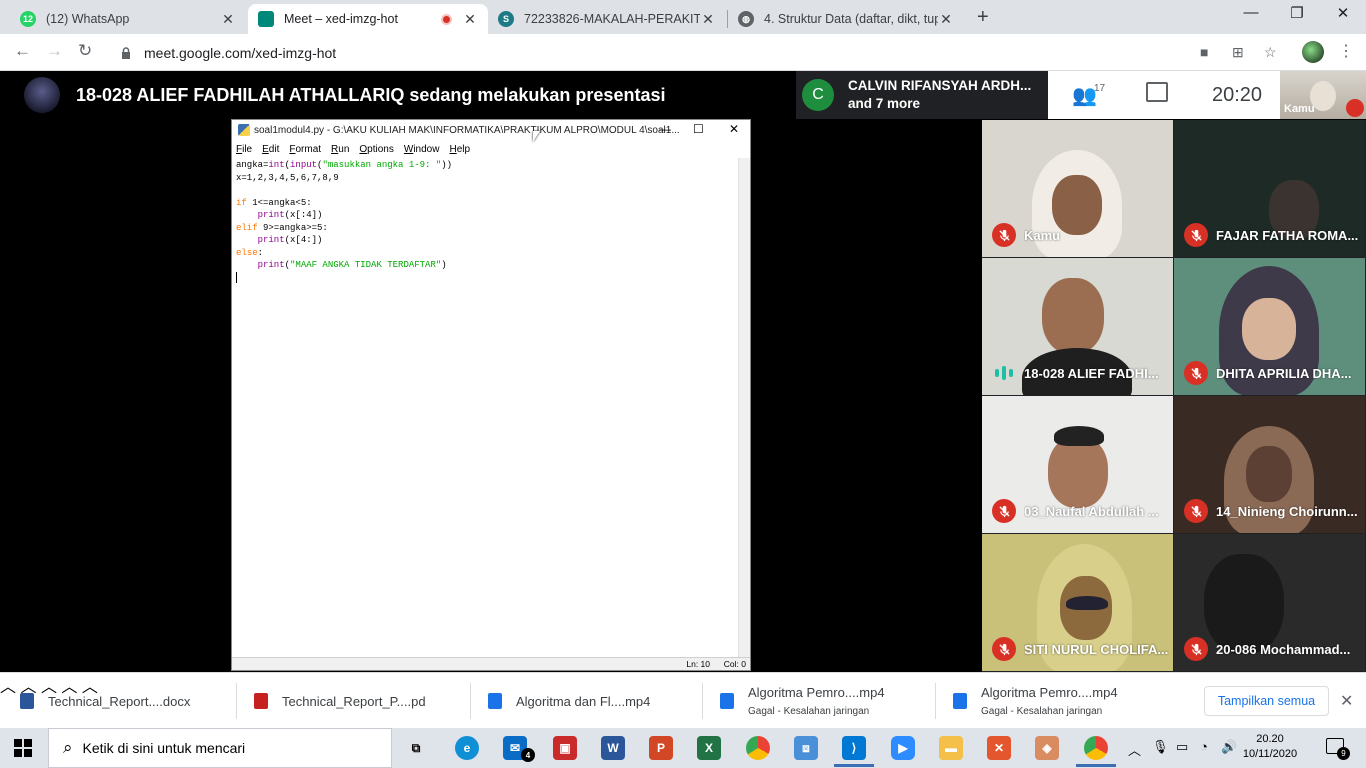 Image resolution: width=1366 pixels, height=768 pixels. I want to click on new-tab-button: +, so click(983, 17).